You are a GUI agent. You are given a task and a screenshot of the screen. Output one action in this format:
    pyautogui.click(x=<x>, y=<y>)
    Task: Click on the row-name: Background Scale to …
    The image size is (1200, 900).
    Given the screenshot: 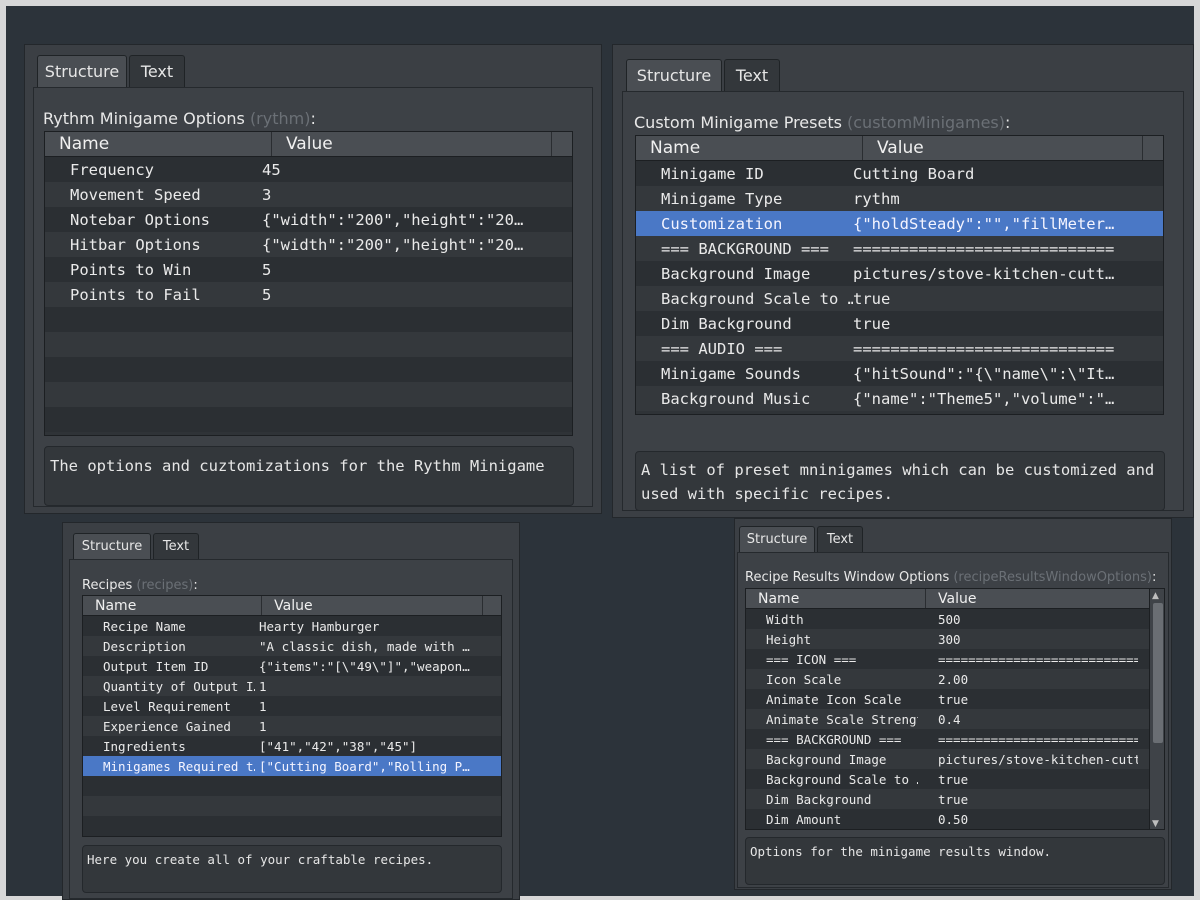 What is the action you would take?
    pyautogui.click(x=757, y=298)
    